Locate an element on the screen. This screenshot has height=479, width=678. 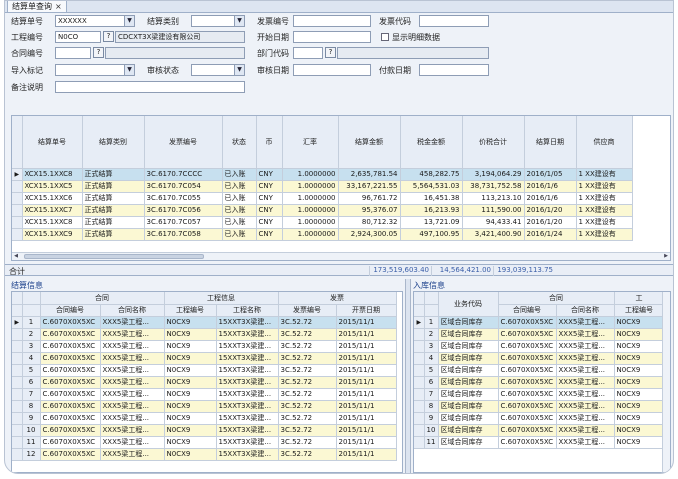
col-header: 结算日期 is located at coordinates (550, 142).